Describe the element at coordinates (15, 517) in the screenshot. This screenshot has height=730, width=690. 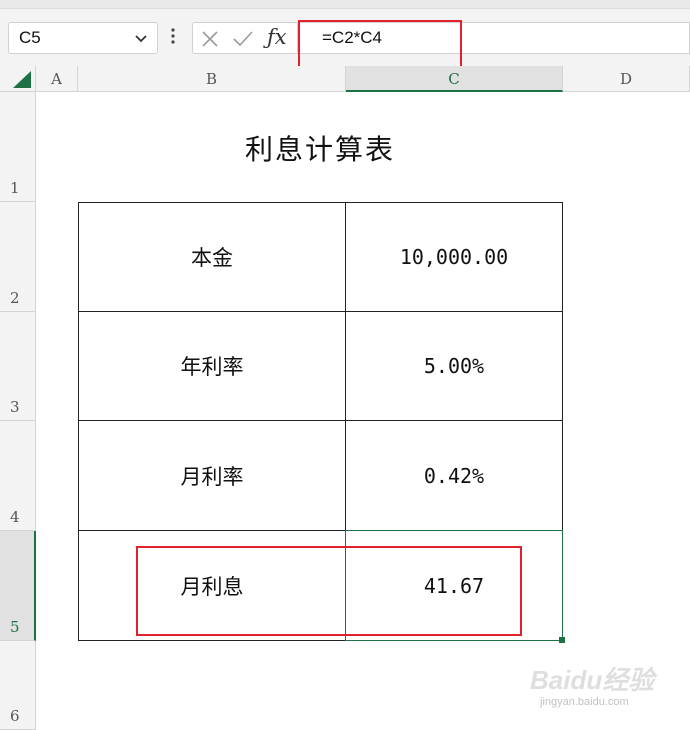
I see `row-number: 4` at that location.